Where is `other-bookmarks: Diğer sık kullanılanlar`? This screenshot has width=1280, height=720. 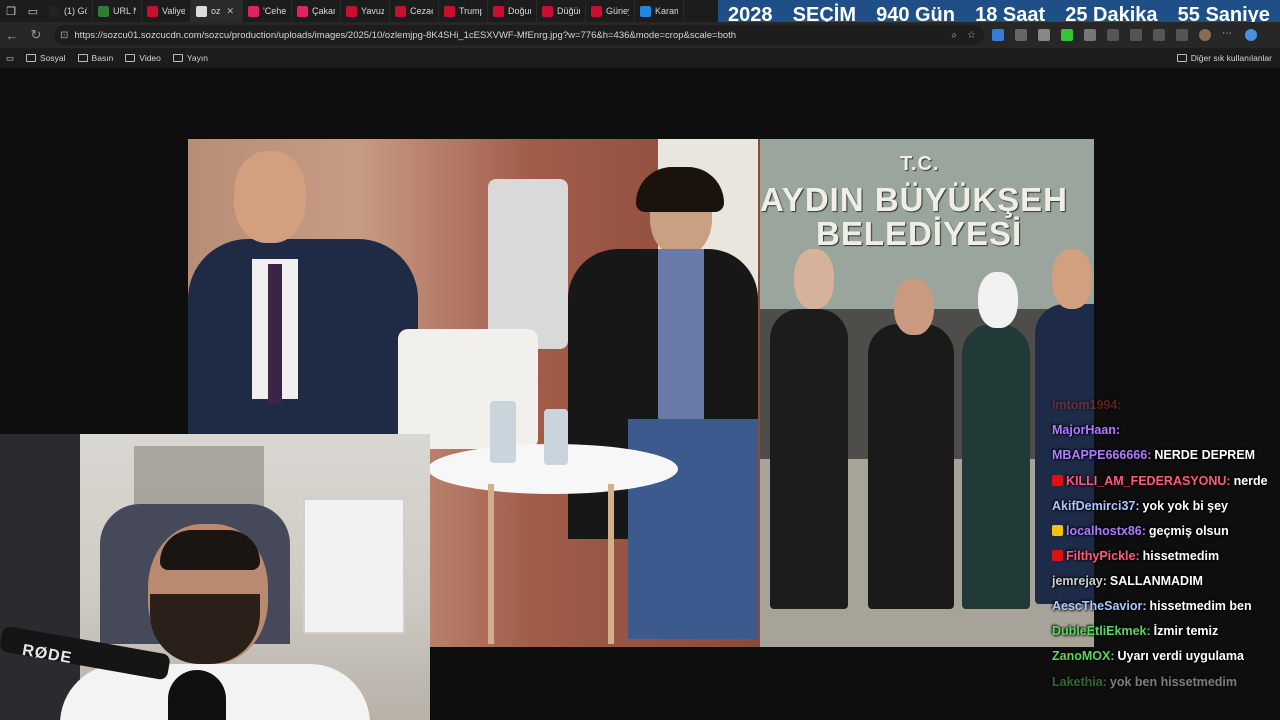
other-bookmarks: Diğer sık kullanılanlar is located at coordinates (1224, 58).